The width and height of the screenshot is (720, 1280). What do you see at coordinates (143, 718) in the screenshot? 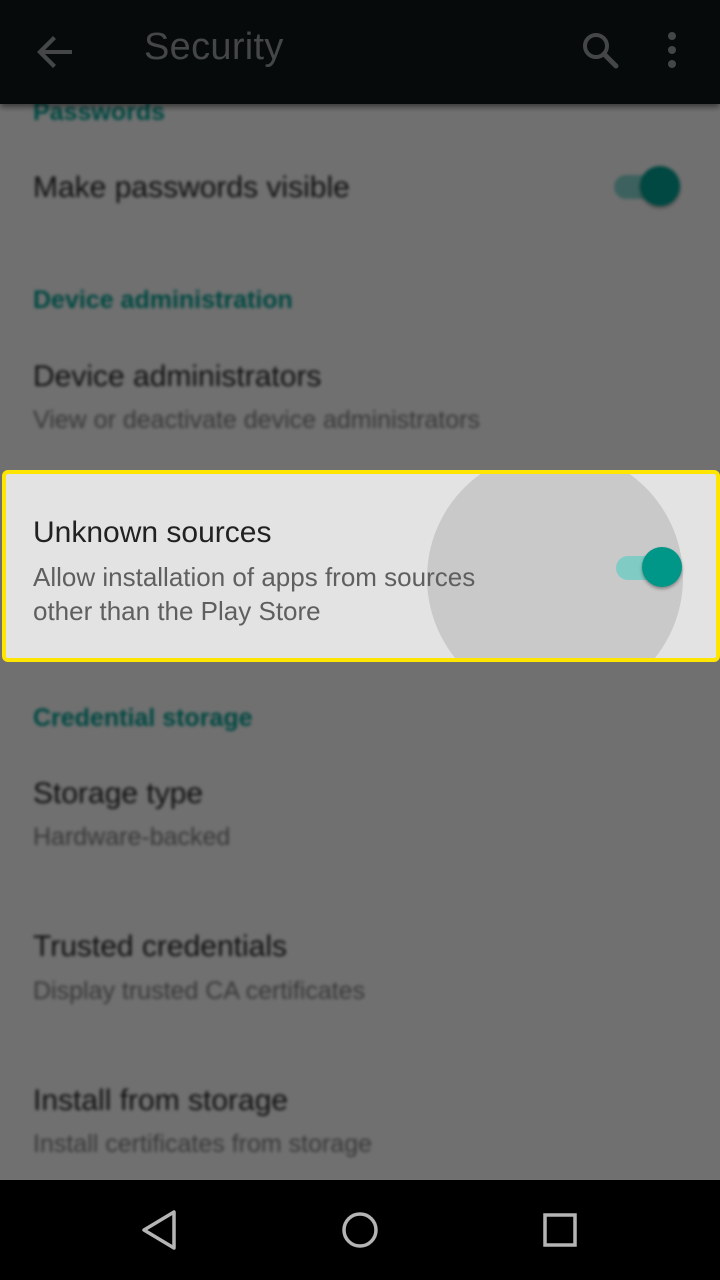
I see `category-credential-storage: Credential storage` at bounding box center [143, 718].